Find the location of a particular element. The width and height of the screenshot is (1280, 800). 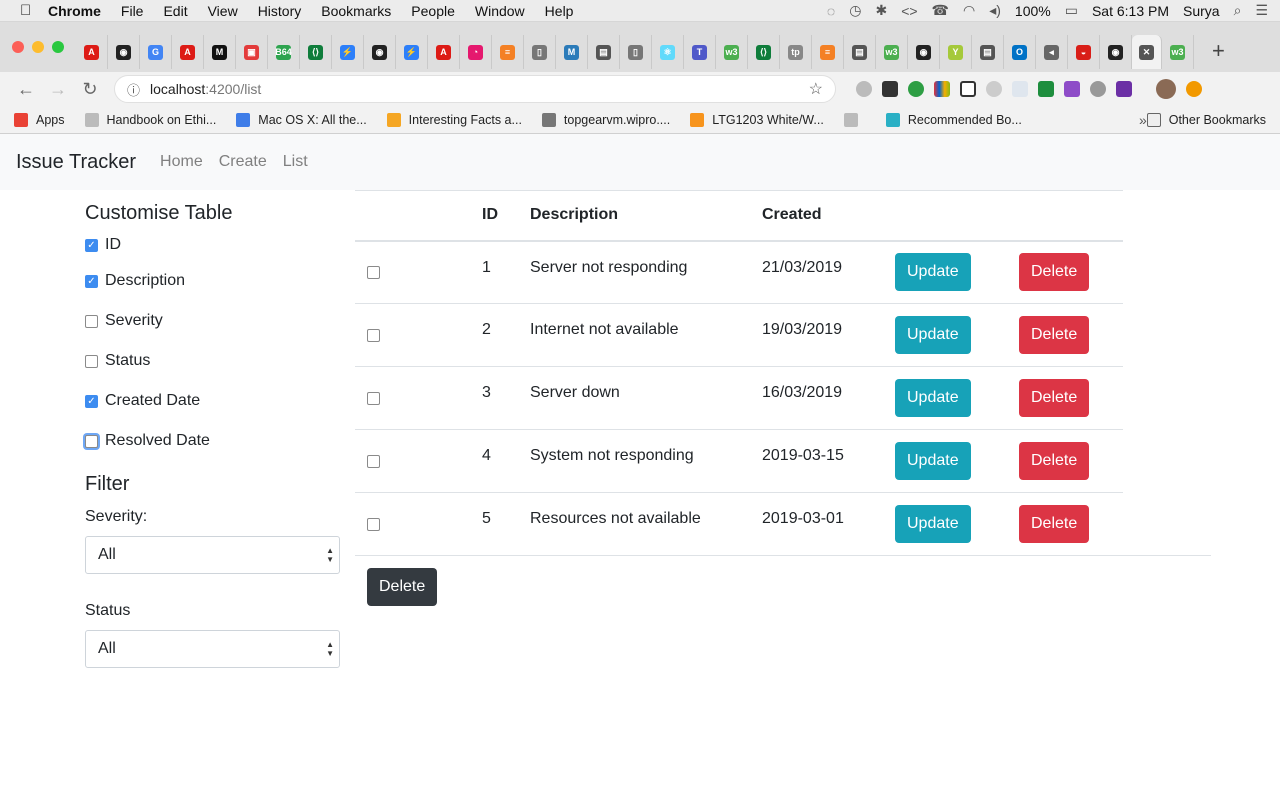

menu-view: View is located at coordinates (223, 11).